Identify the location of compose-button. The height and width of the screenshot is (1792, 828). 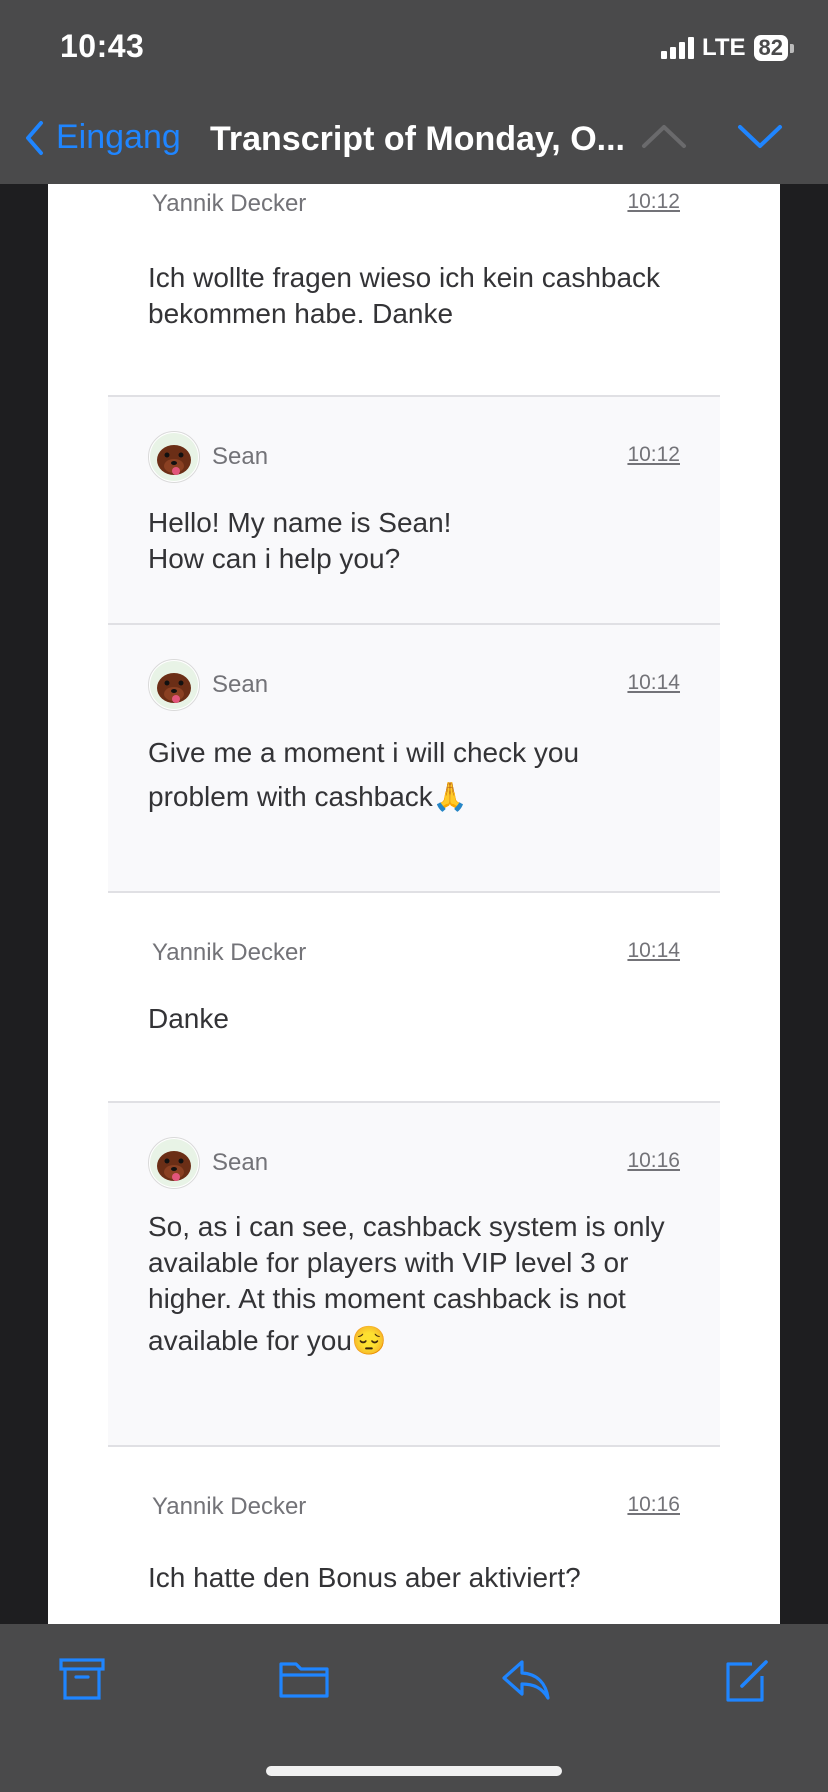
(747, 1682).